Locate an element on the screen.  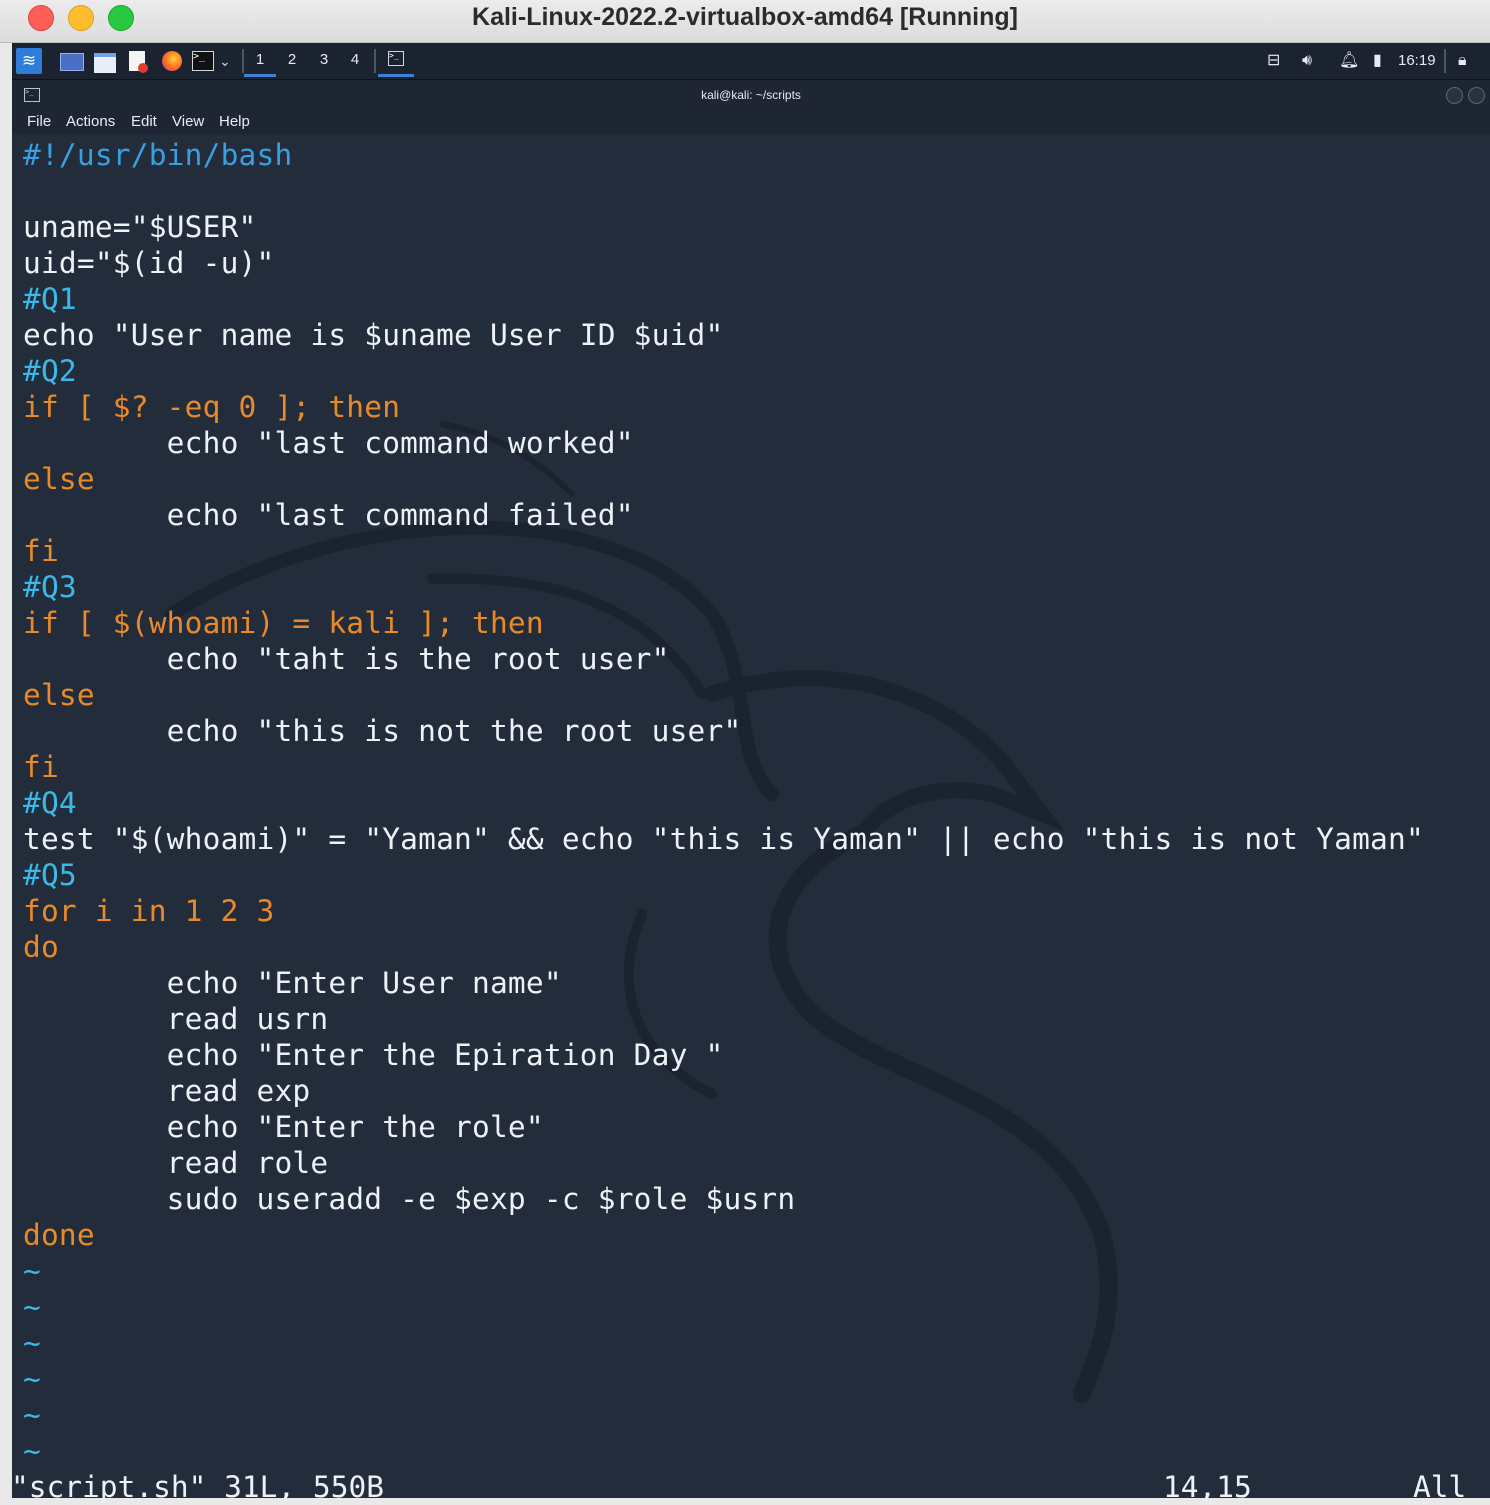
workspace-4: 4 is located at coordinates (355, 60).